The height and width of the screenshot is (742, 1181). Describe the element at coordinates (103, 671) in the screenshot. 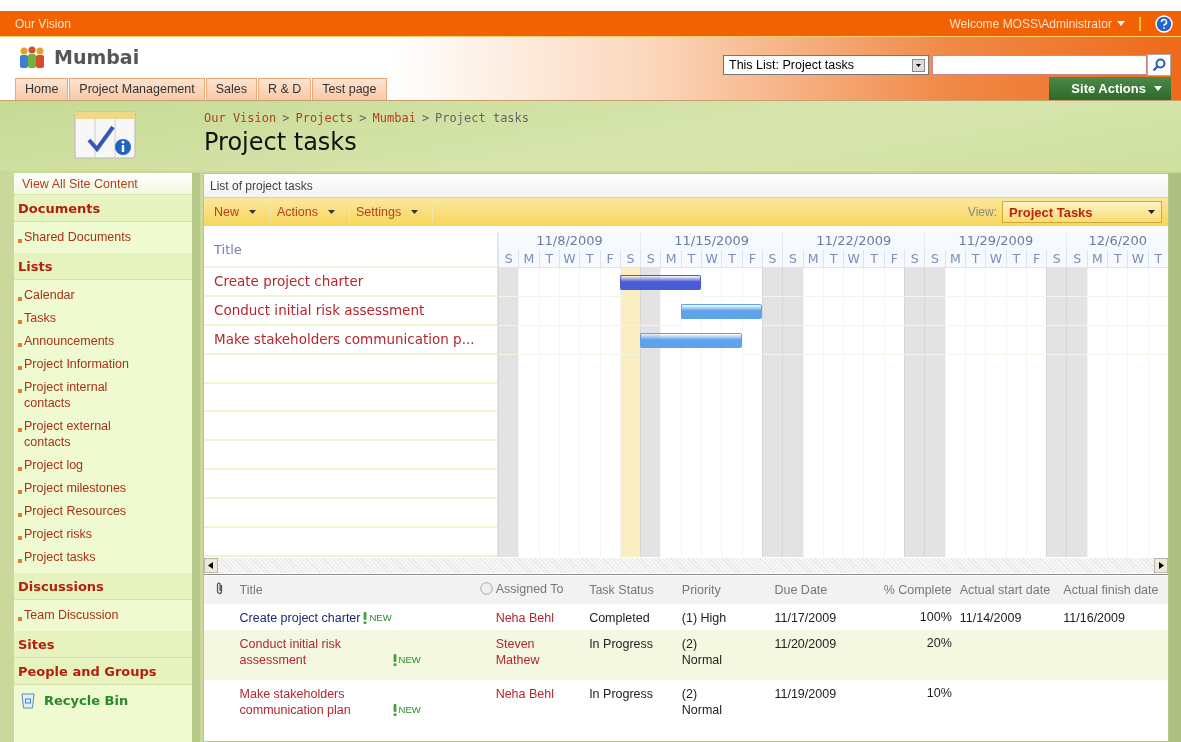

I see `nav-section-heading: People and Groups` at that location.